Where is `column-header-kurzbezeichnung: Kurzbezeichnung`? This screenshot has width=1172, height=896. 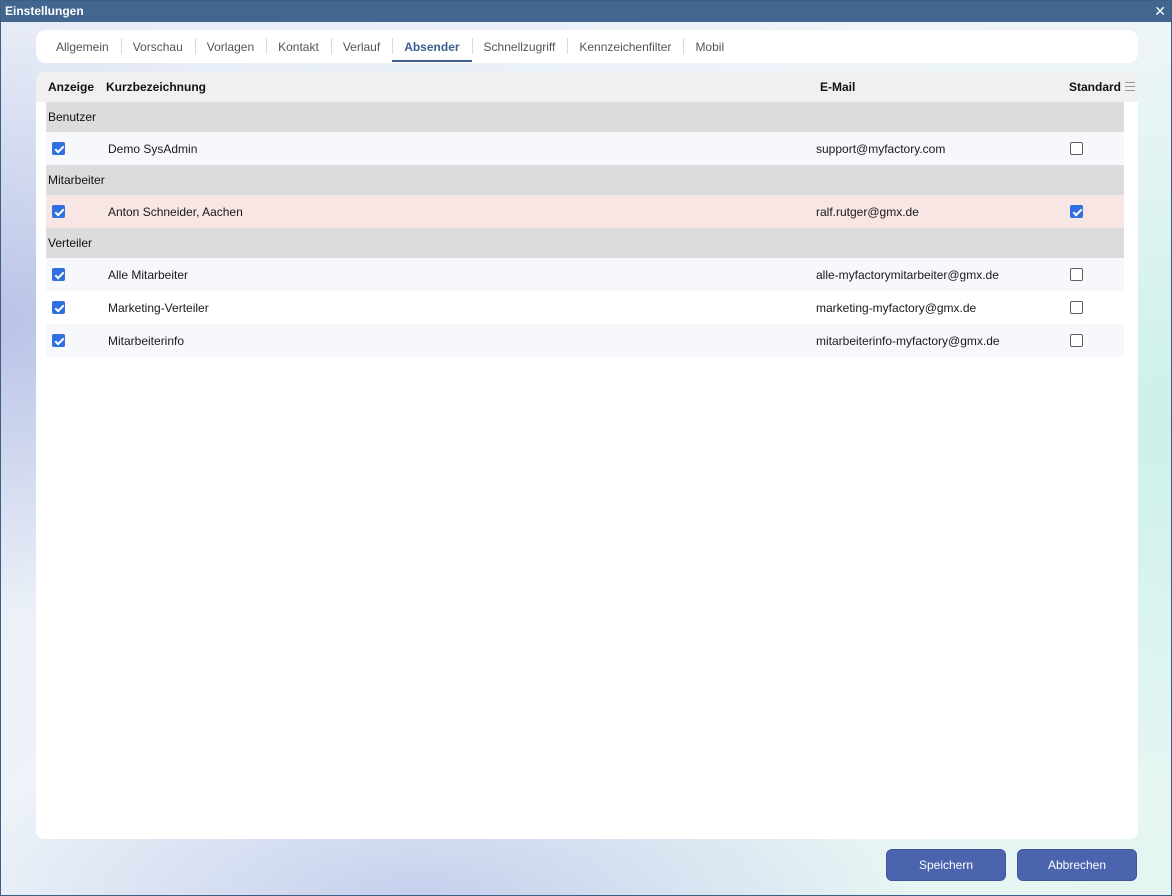 column-header-kurzbezeichnung: Kurzbezeichnung is located at coordinates (156, 87).